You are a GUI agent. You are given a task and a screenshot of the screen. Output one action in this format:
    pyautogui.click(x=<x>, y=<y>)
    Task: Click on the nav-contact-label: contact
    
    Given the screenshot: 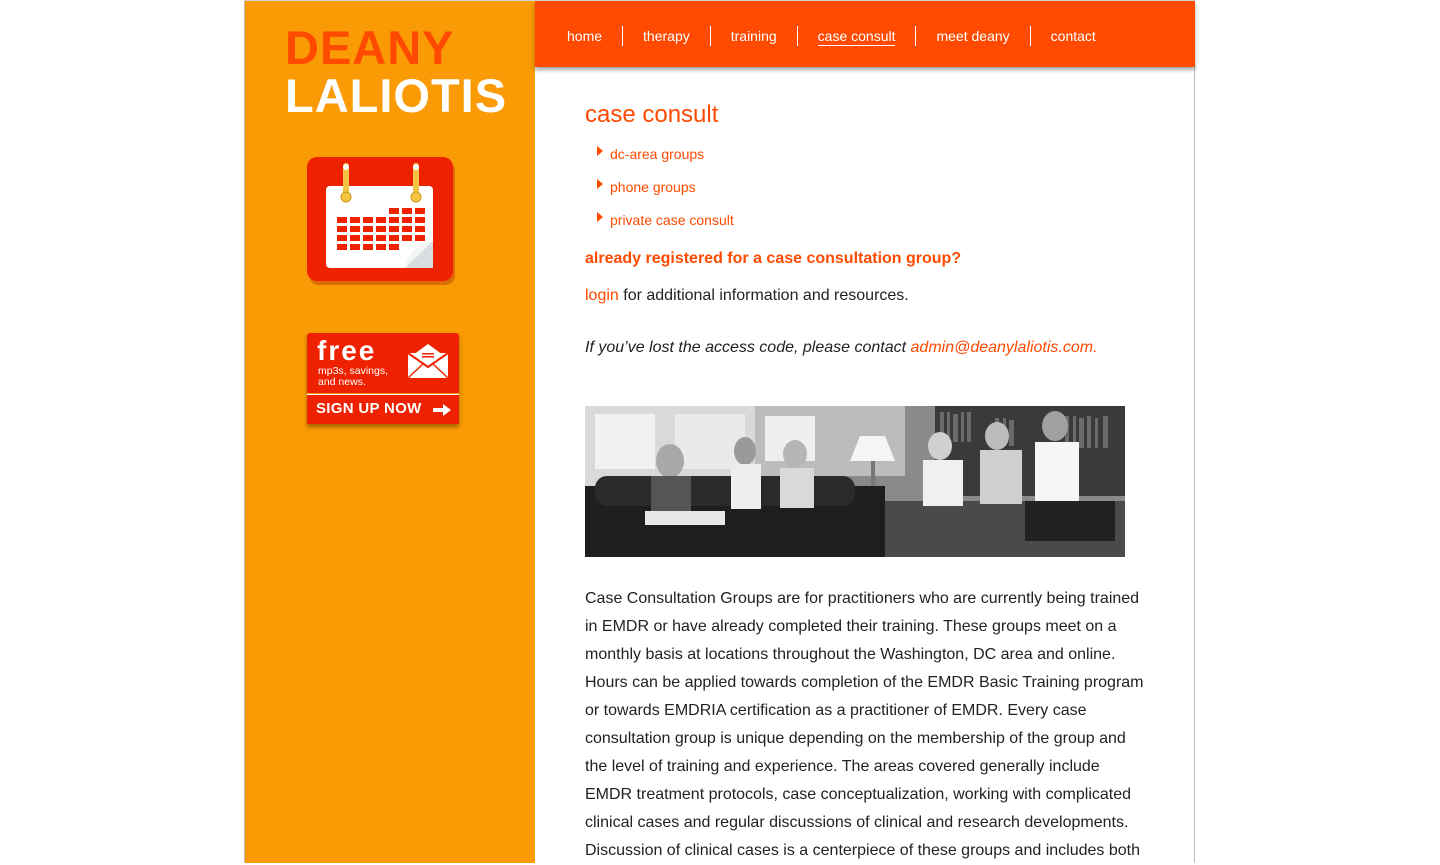 What is the action you would take?
    pyautogui.click(x=1073, y=36)
    